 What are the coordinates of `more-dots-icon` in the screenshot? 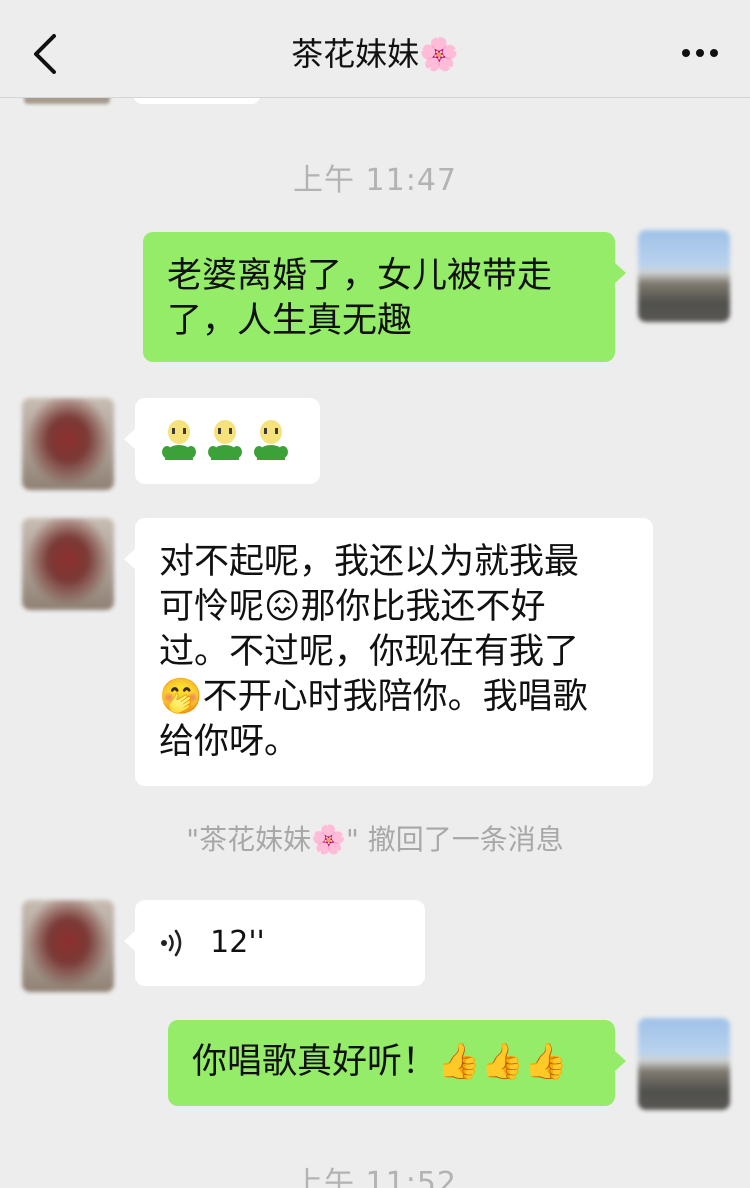 It's located at (700, 53).